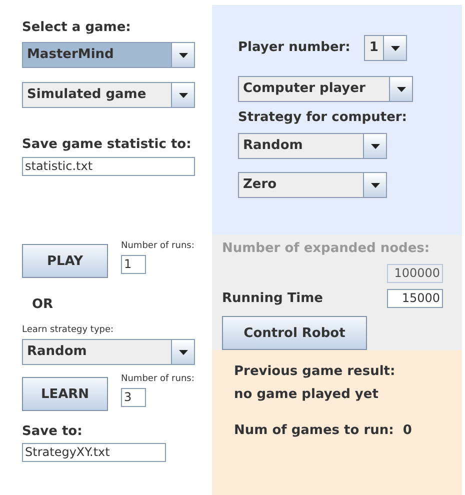 The width and height of the screenshot is (465, 495). I want to click on player-number-label: Player number:, so click(294, 48).